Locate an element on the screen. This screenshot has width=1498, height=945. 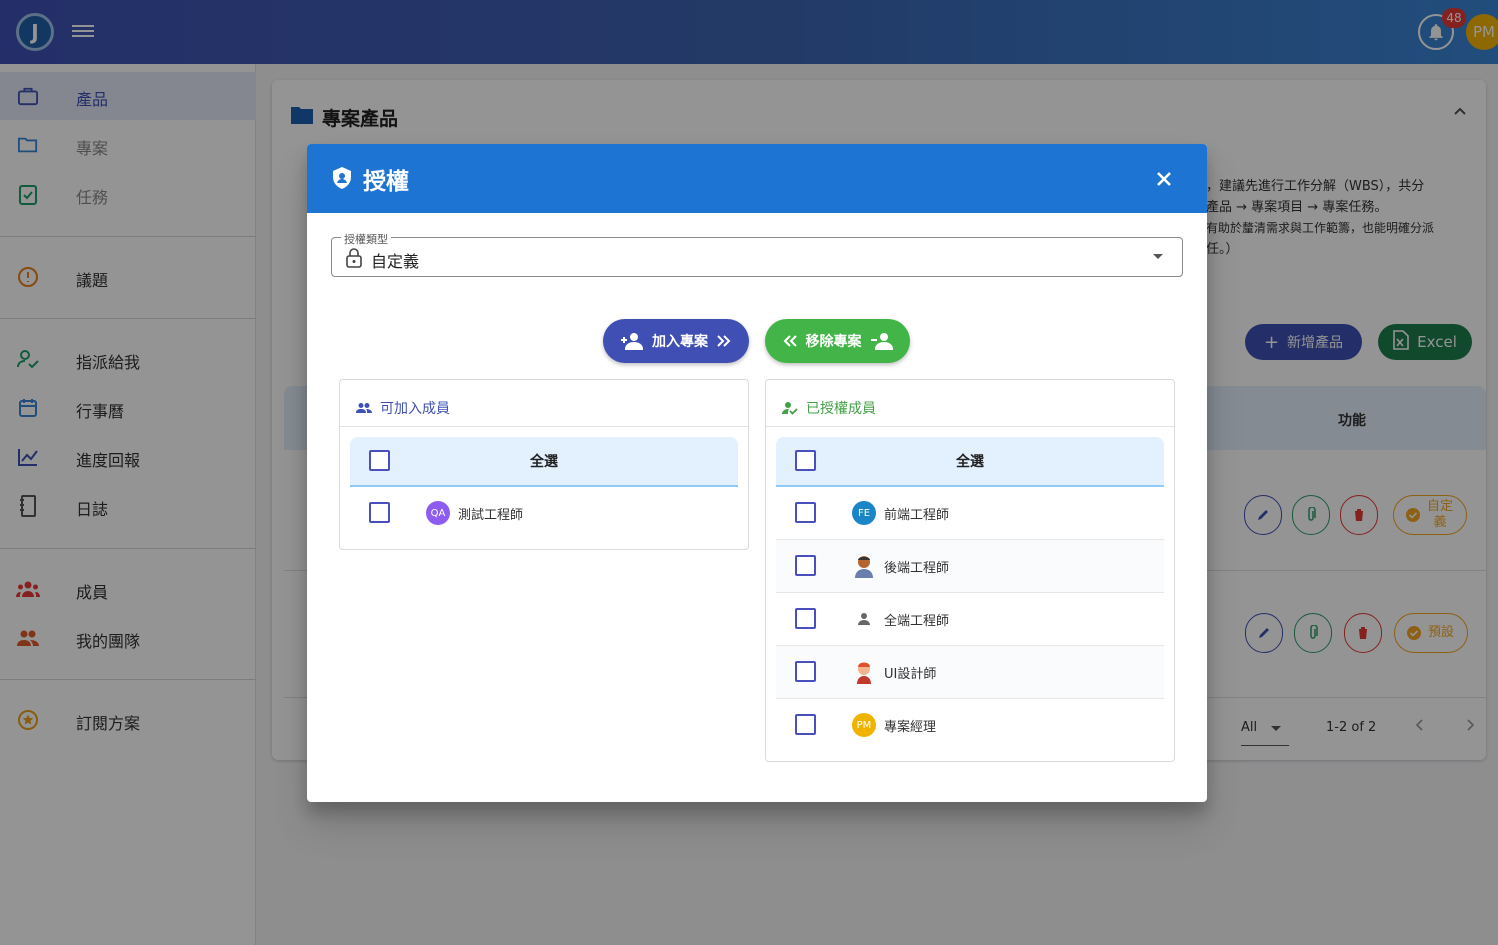
authorized-members-title: 已授權成員 is located at coordinates (829, 408).